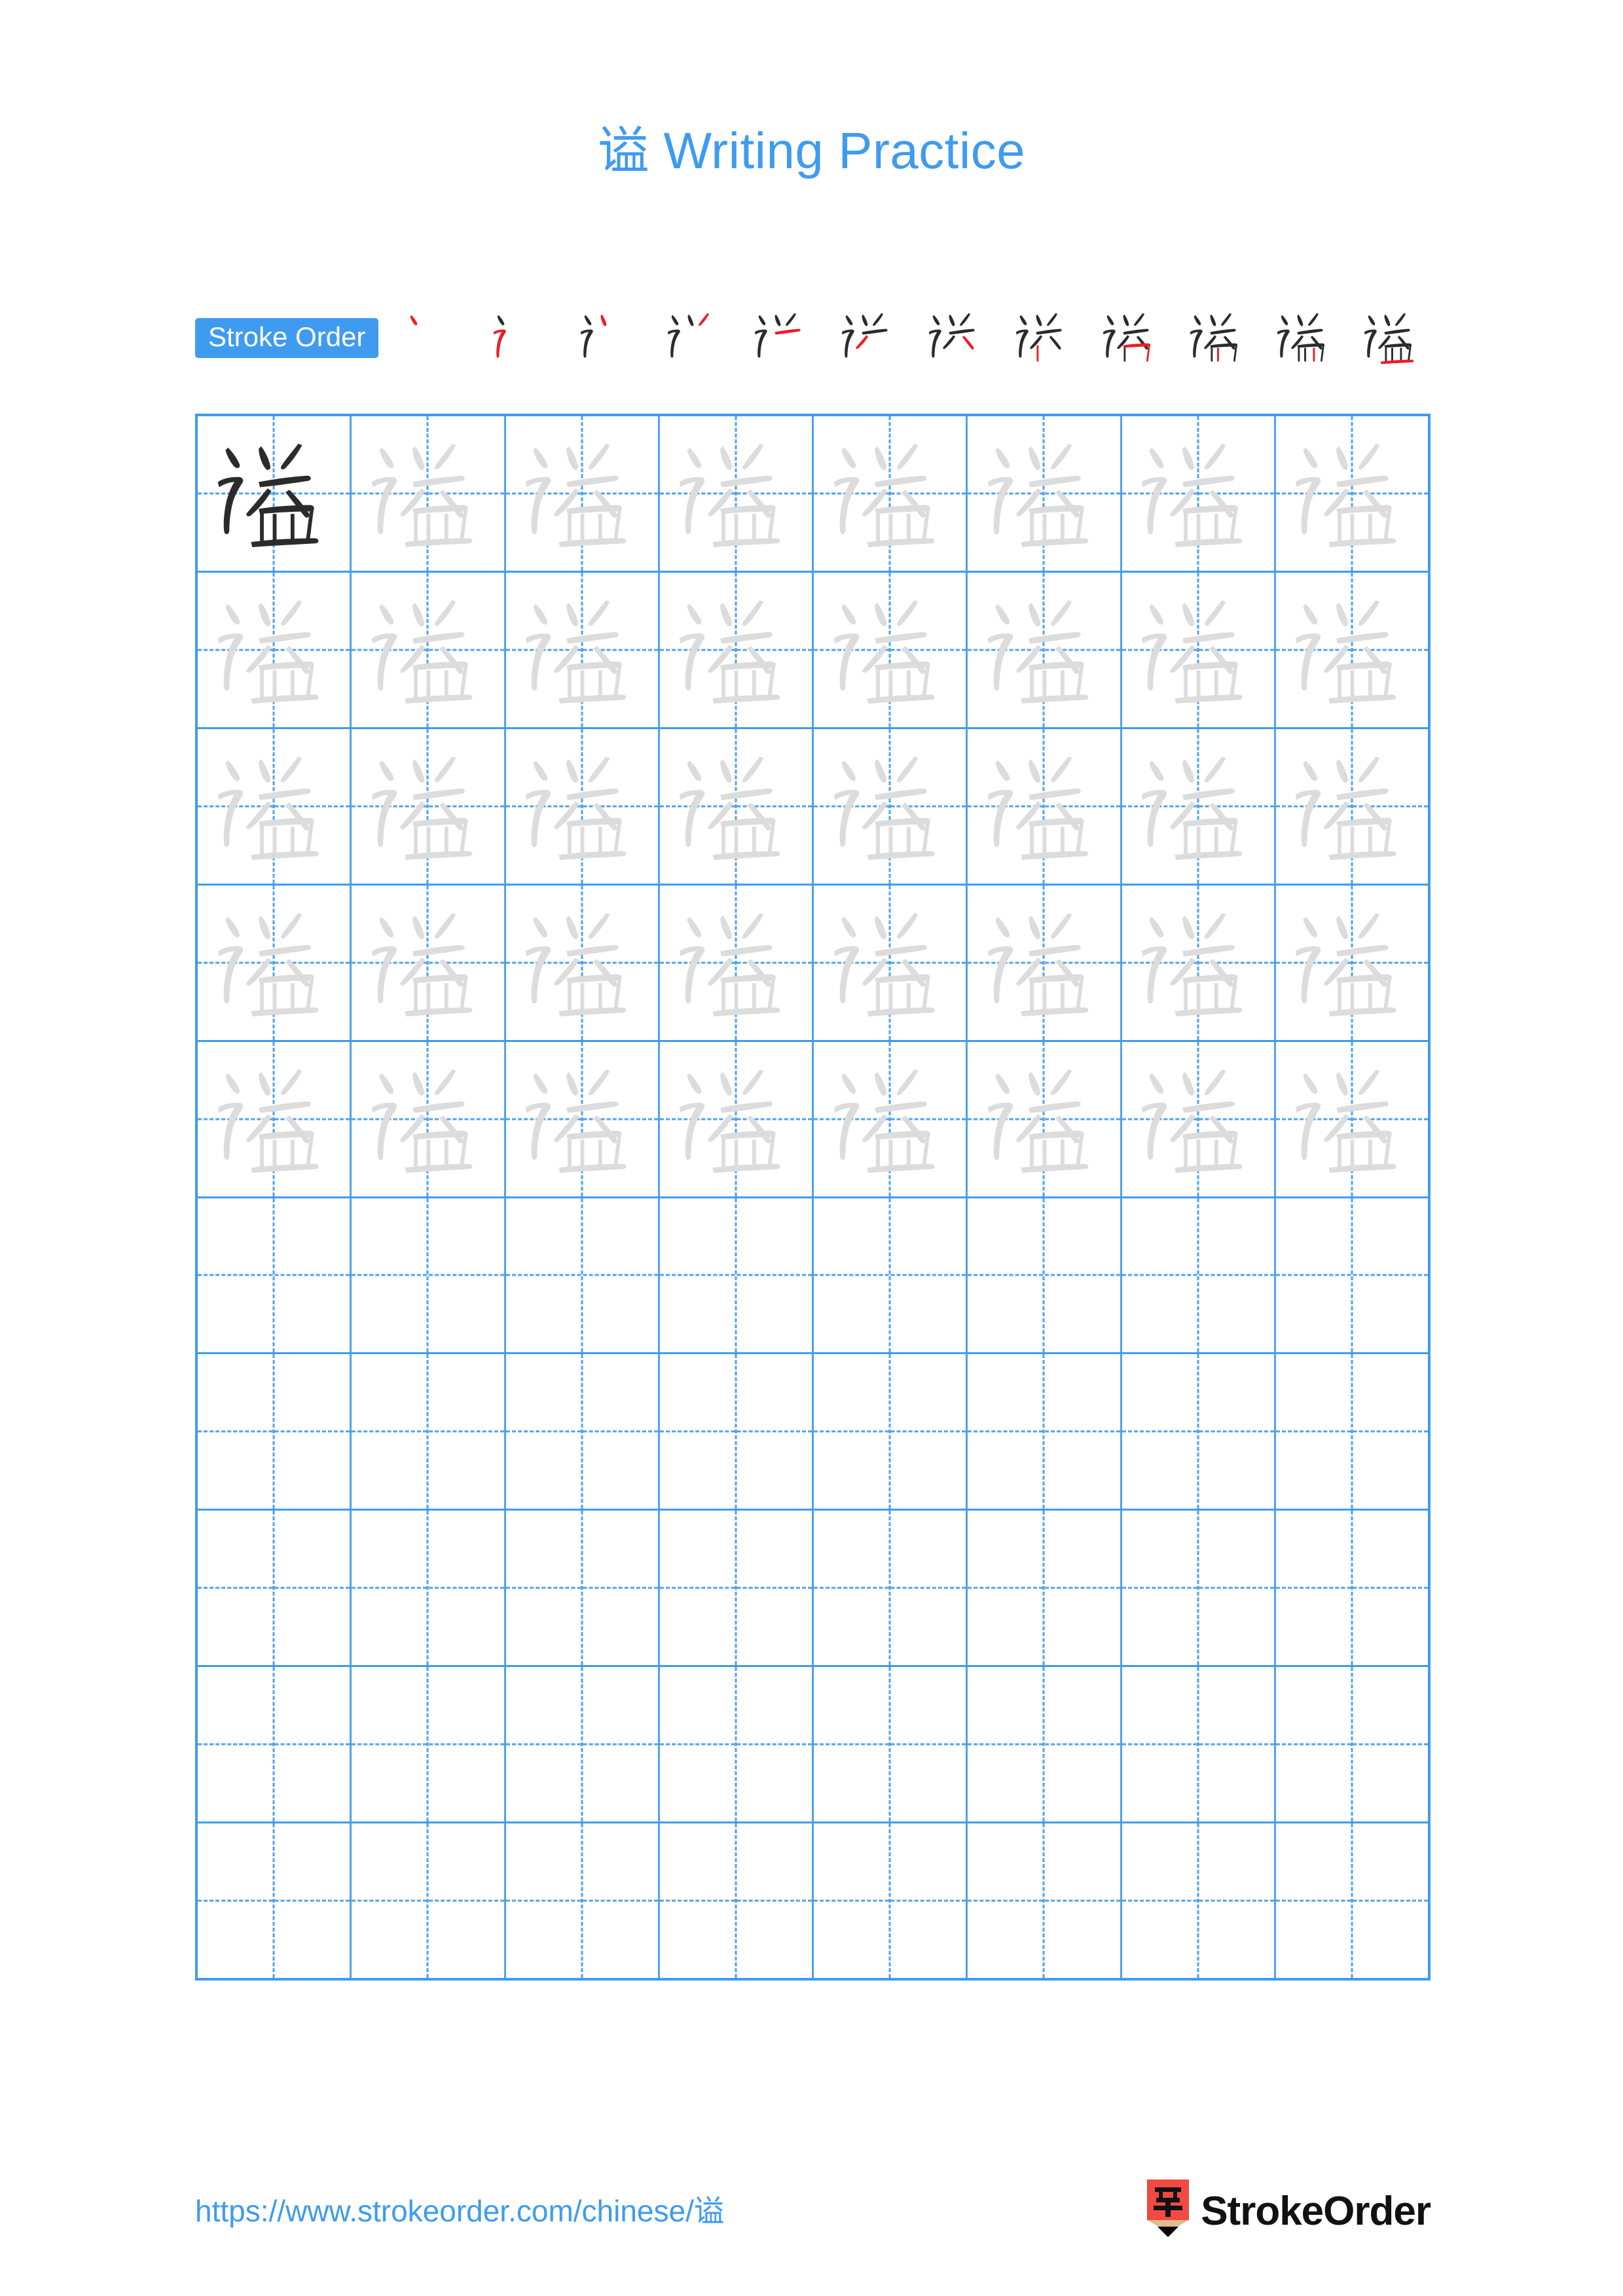  I want to click on pencil-logo-icon, so click(1168, 2208).